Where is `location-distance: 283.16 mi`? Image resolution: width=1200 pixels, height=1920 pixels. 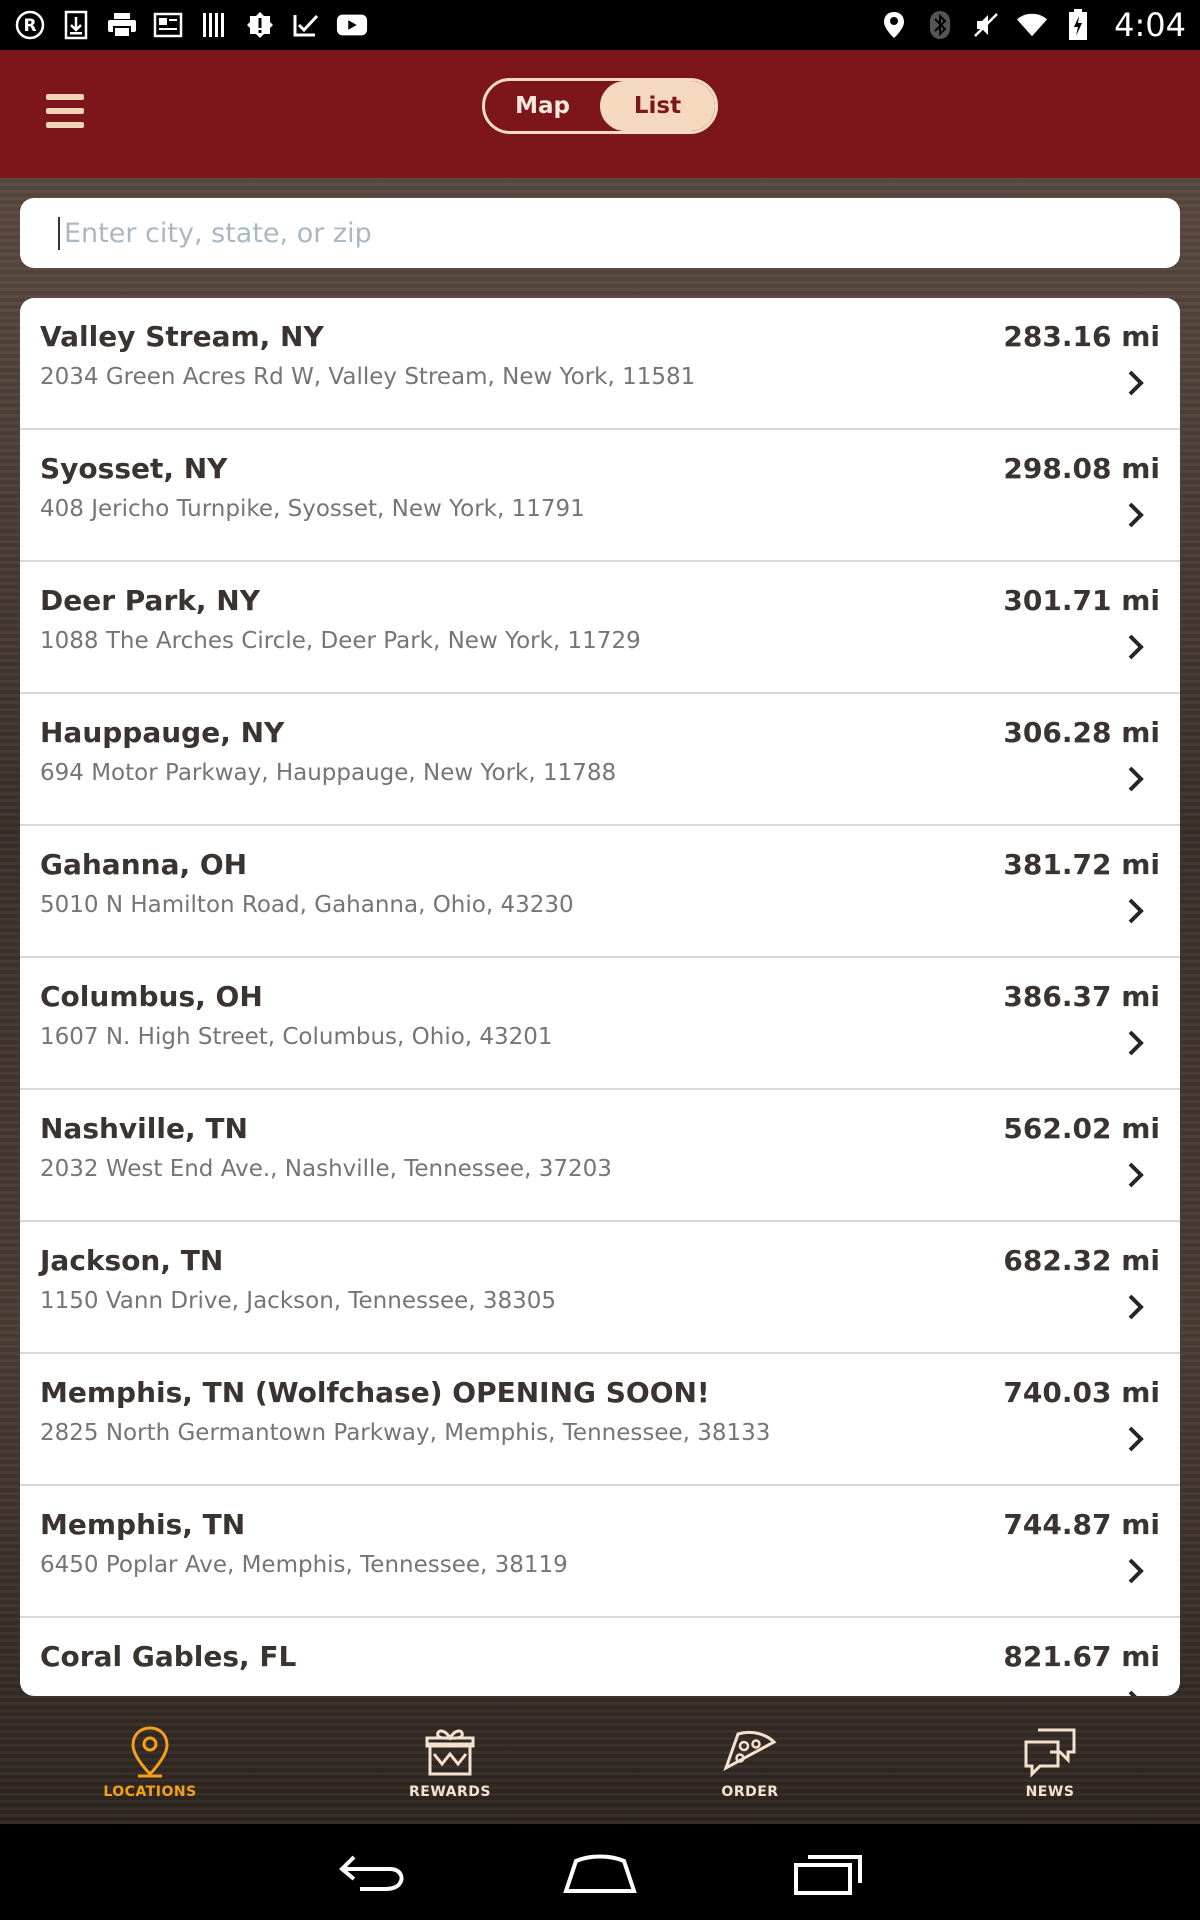 location-distance: 283.16 mi is located at coordinates (1081, 336).